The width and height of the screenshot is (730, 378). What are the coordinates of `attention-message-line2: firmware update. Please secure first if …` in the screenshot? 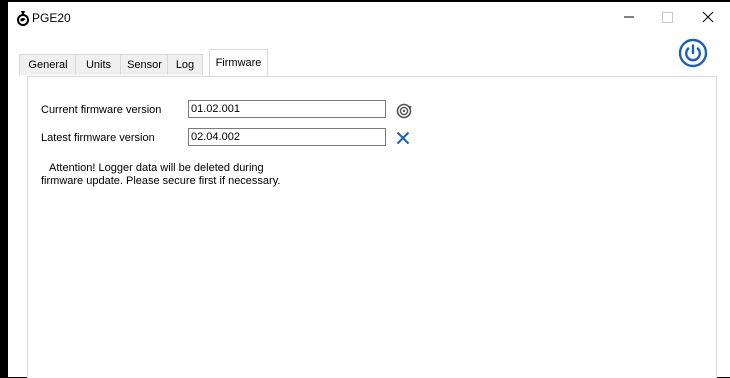 It's located at (161, 181).